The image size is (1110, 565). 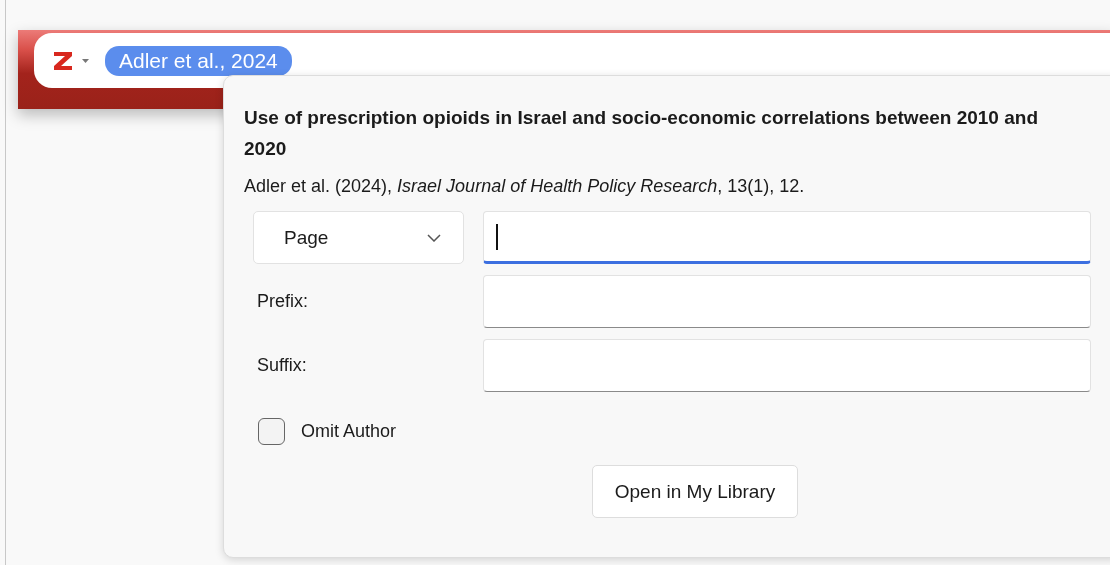 I want to click on field-label: Suffix:, so click(x=282, y=365).